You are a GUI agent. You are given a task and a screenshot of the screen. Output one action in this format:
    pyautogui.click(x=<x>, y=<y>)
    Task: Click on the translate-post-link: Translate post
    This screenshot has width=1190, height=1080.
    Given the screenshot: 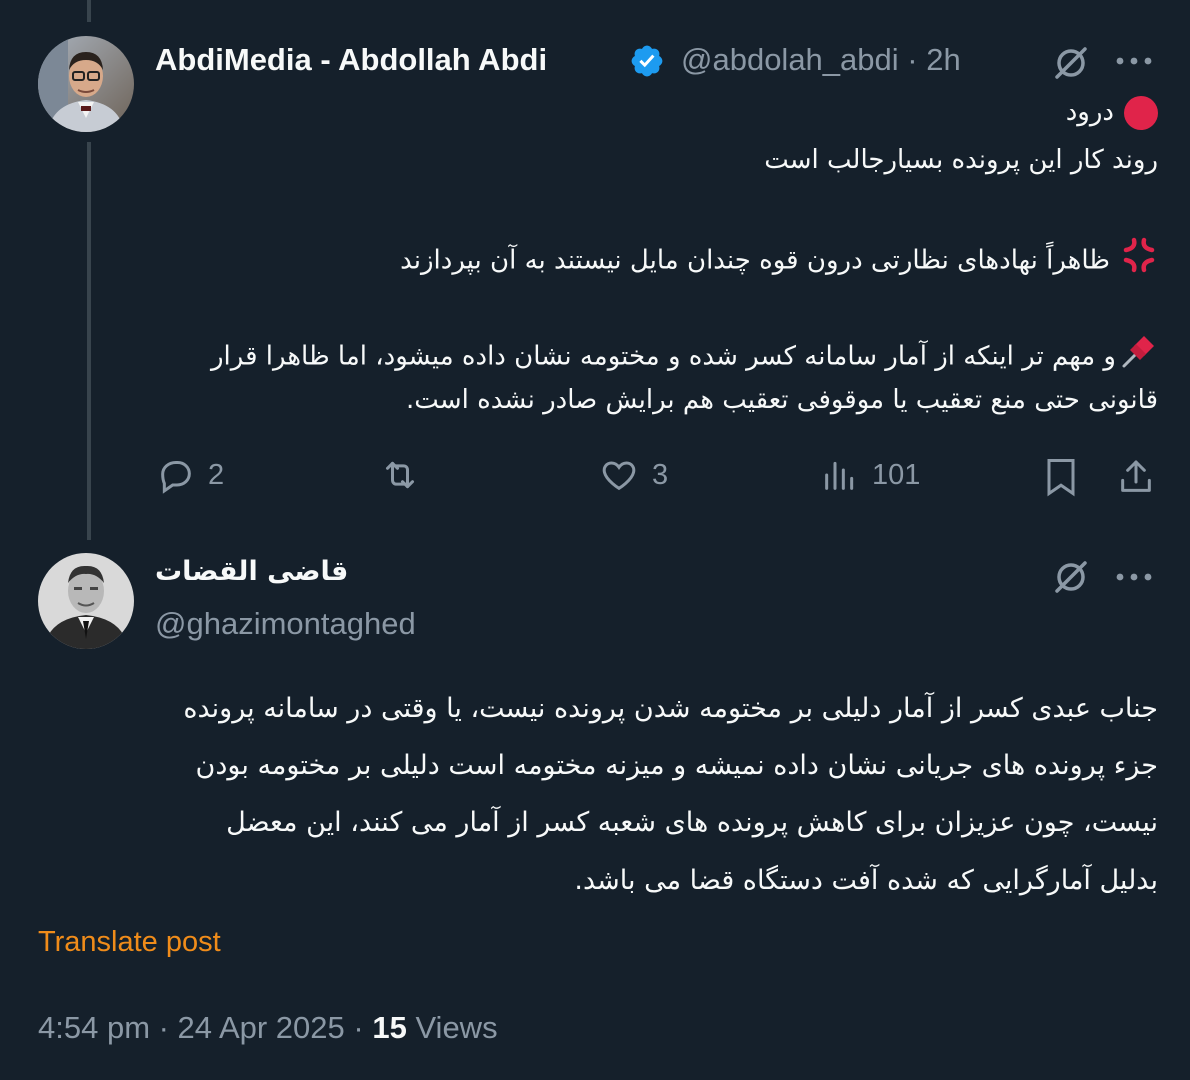 What is the action you would take?
    pyautogui.click(x=129, y=942)
    